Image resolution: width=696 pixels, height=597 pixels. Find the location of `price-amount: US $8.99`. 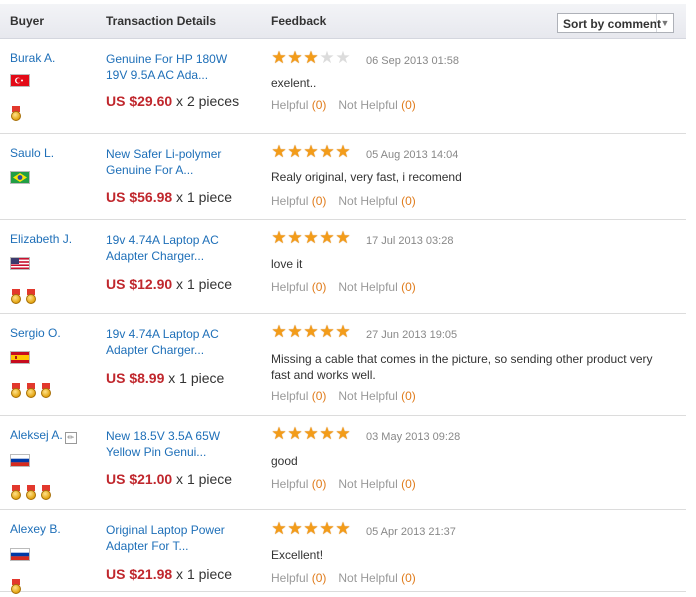

price-amount: US $8.99 is located at coordinates (135, 378).